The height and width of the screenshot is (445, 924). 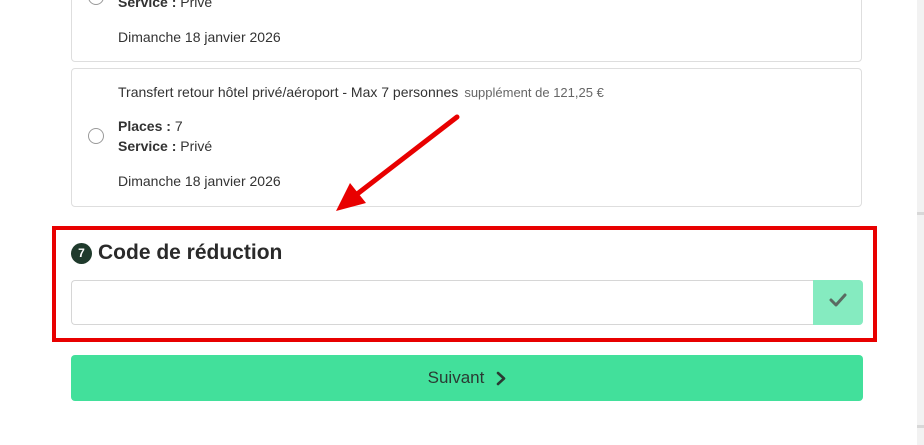 What do you see at coordinates (178, 126) in the screenshot?
I see `places-value: 7` at bounding box center [178, 126].